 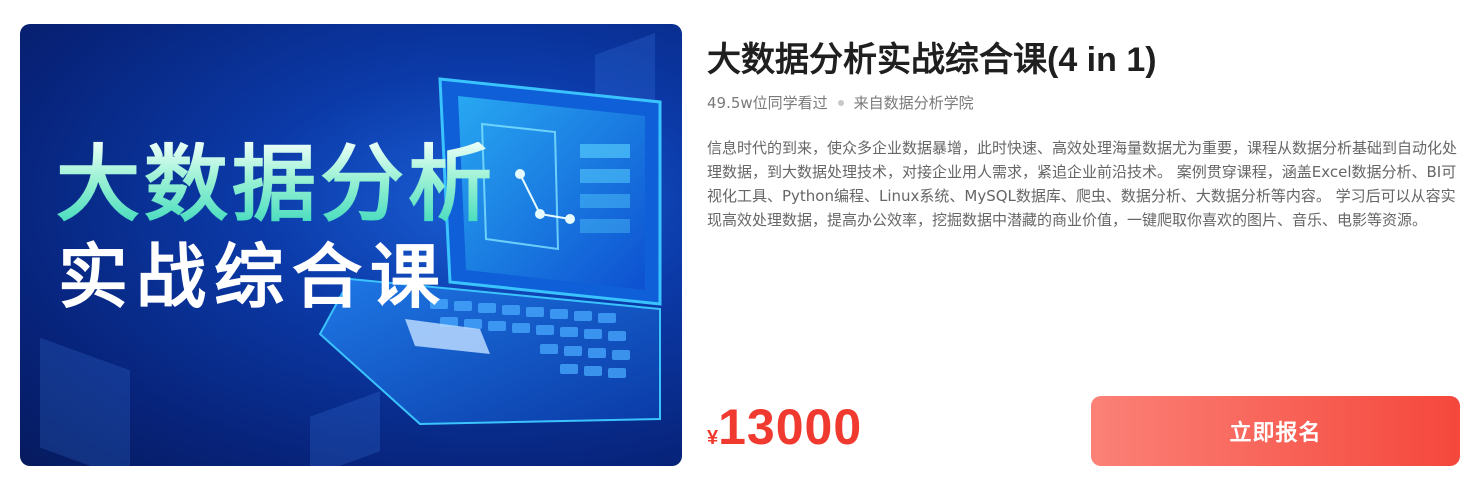 I want to click on viewer-count: 49.5w位同学看过, so click(x=767, y=103).